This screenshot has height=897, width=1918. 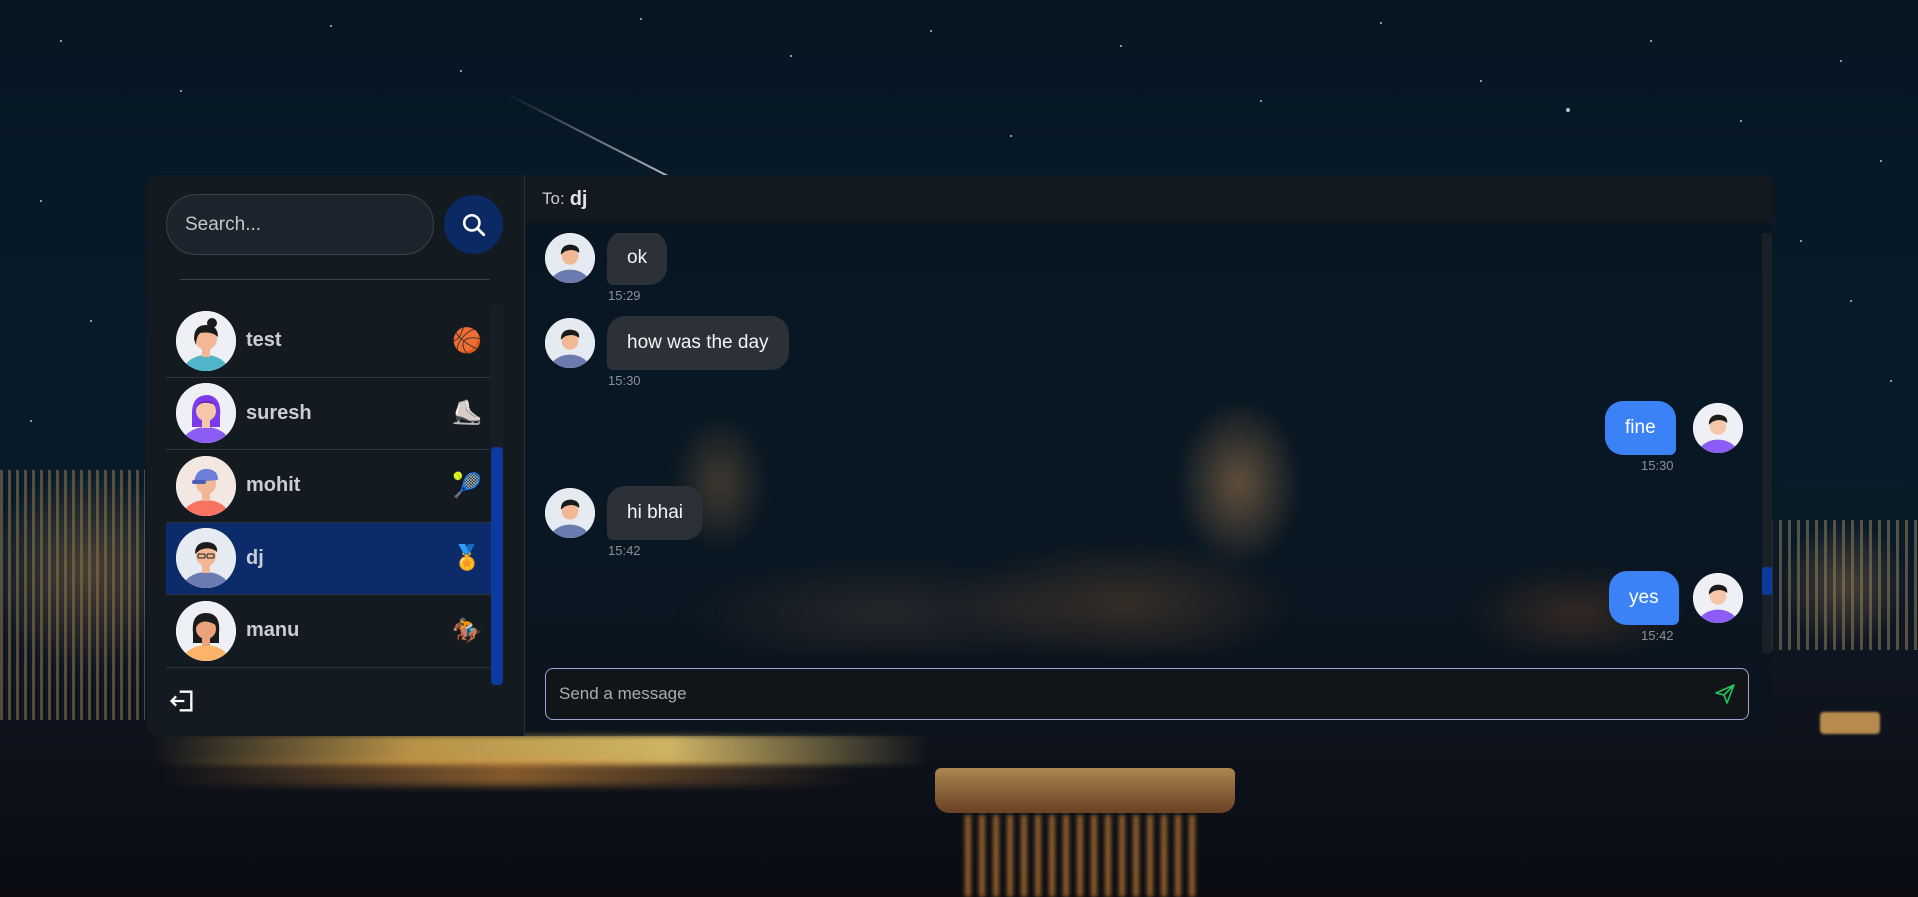 What do you see at coordinates (467, 486) in the screenshot?
I see `tennis-icon: 🎾` at bounding box center [467, 486].